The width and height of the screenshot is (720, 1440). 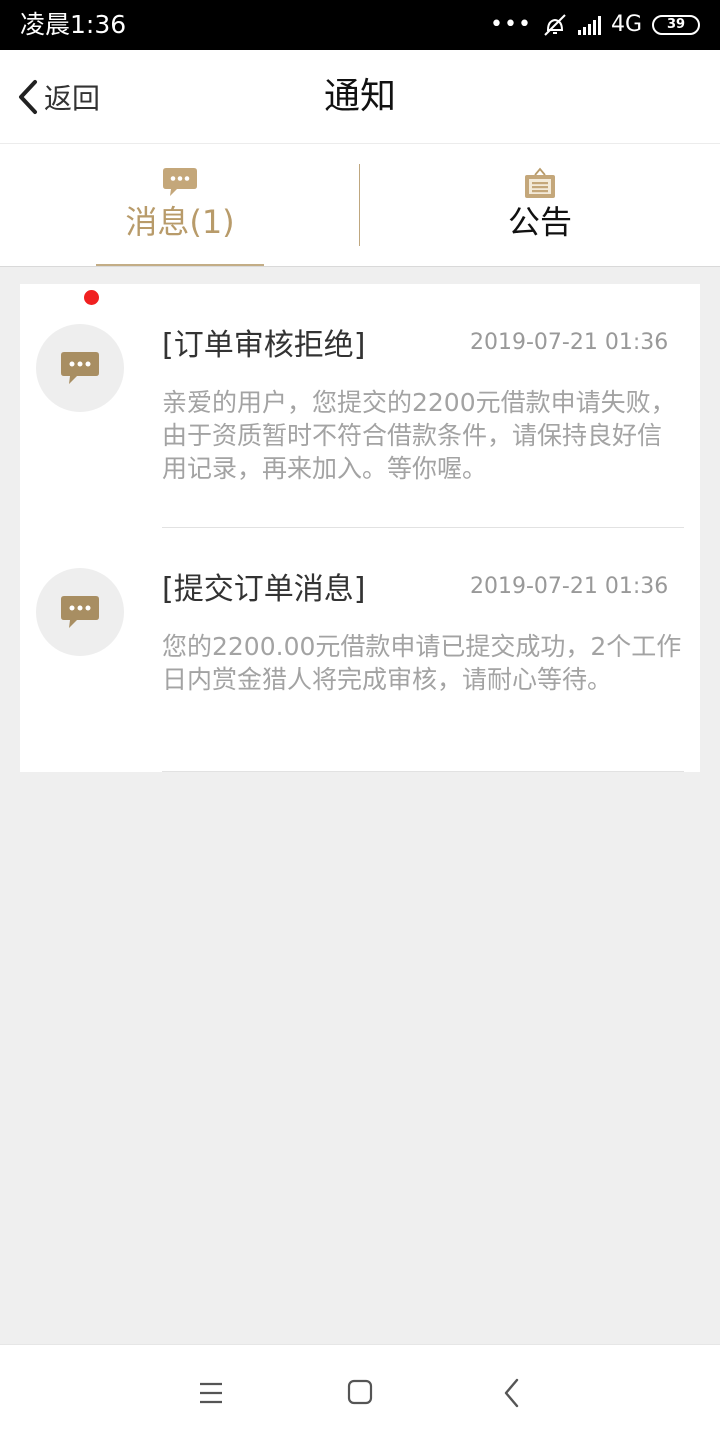 What do you see at coordinates (360, 25) in the screenshot?
I see `status-bar: 凌晨1:36 ••• 4G 39` at bounding box center [360, 25].